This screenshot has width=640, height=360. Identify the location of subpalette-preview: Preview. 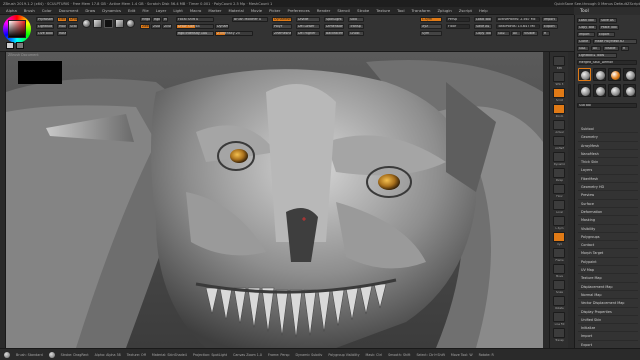
(608, 195).